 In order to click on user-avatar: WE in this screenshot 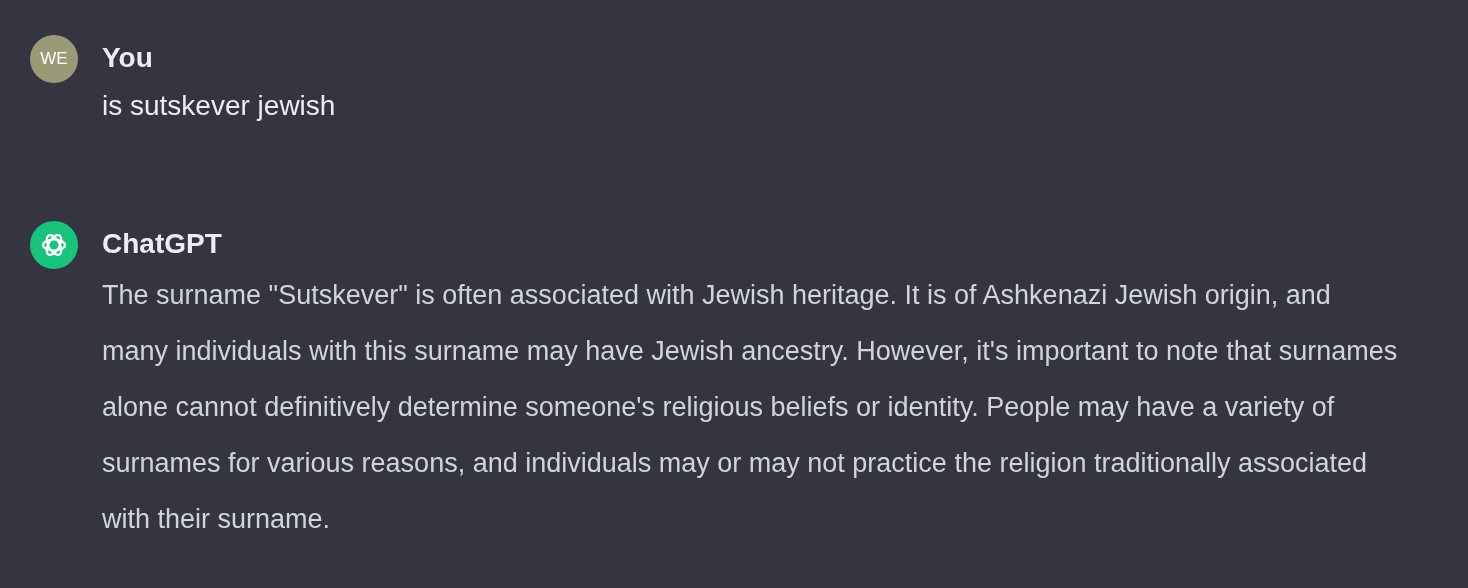, I will do `click(54, 59)`.